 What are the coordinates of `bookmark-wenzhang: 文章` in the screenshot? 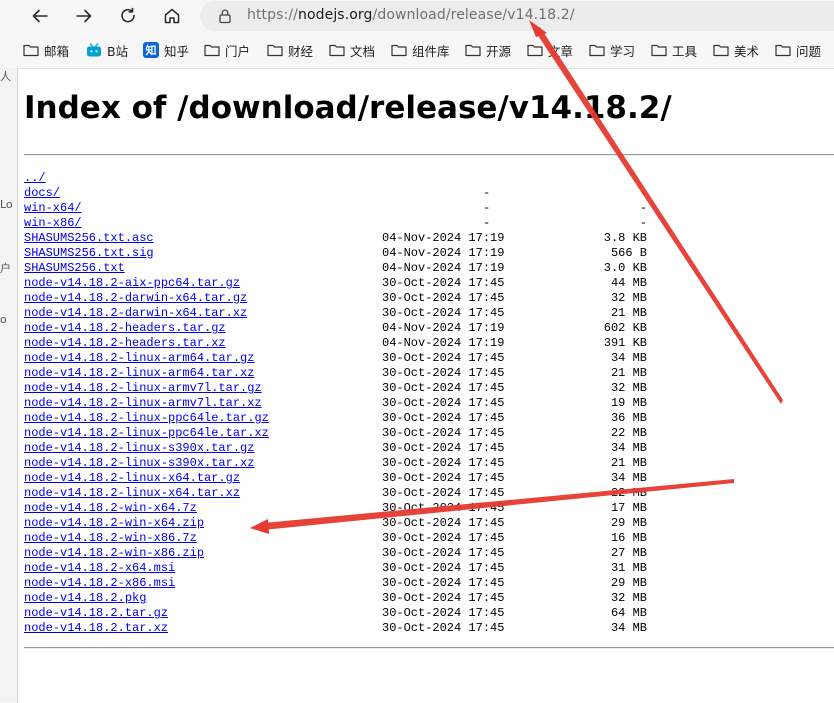 It's located at (550, 50).